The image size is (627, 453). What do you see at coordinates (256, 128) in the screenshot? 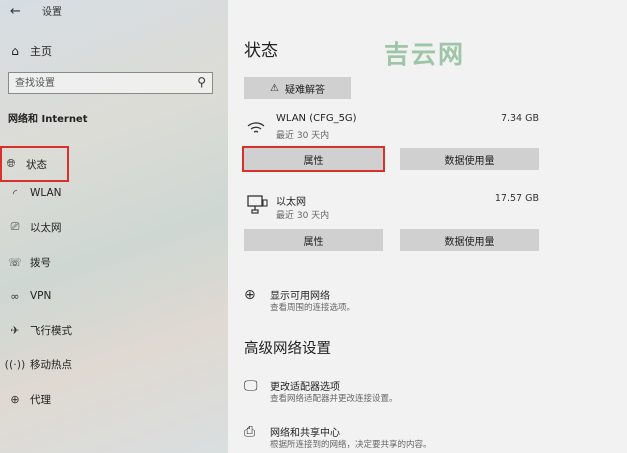
I see `wifi-icon` at bounding box center [256, 128].